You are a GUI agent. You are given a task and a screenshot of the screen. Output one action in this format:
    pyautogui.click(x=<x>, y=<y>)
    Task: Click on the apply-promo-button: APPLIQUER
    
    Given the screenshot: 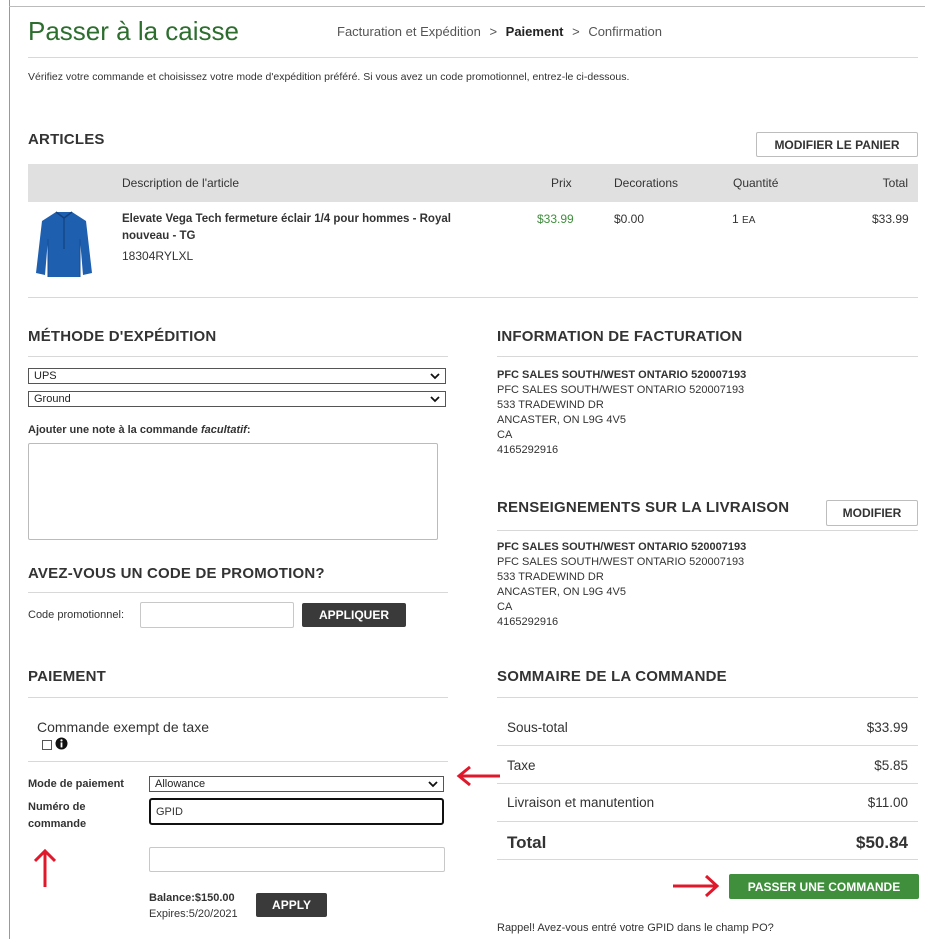 What is the action you would take?
    pyautogui.click(x=354, y=615)
    